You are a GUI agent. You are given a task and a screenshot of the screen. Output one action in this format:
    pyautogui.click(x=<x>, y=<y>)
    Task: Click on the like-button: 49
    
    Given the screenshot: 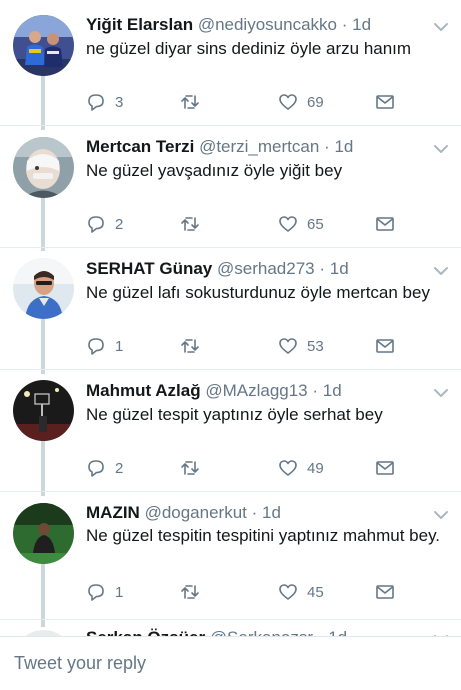 What is the action you would take?
    pyautogui.click(x=301, y=468)
    